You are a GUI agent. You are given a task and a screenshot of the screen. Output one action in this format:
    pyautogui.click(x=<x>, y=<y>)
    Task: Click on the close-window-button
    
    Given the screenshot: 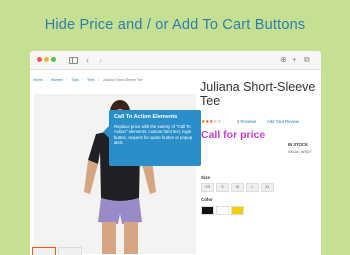 What is the action you would take?
    pyautogui.click(x=39, y=59)
    